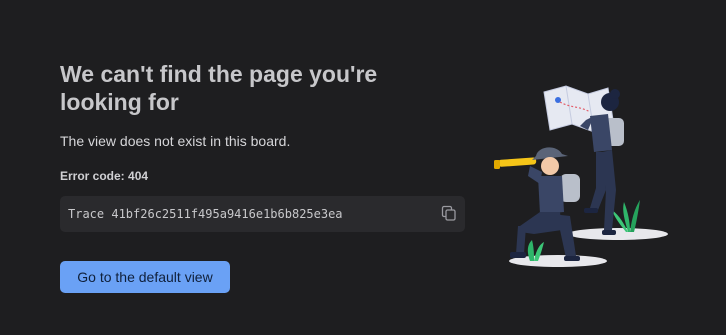 This screenshot has height=335, width=726. I want to click on copy-icon, so click(449, 213).